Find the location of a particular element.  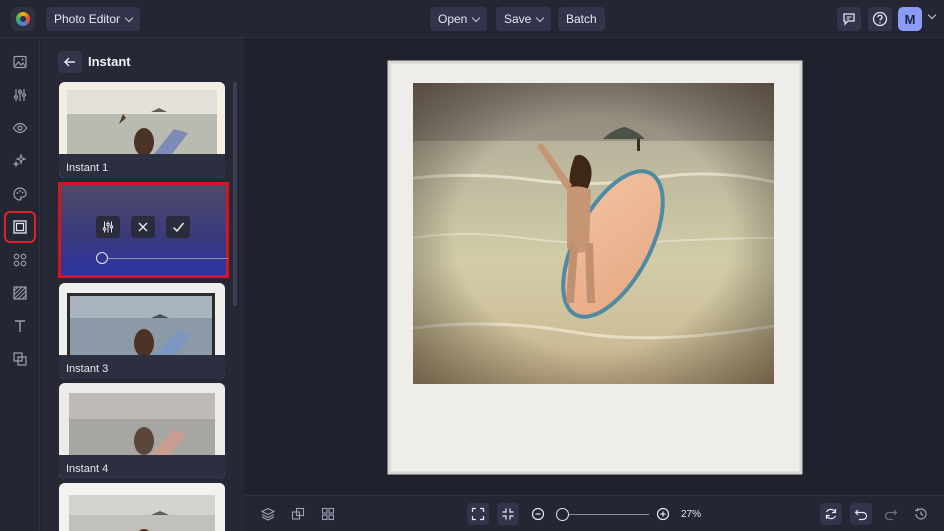

rail-item-view is located at coordinates (20, 128).